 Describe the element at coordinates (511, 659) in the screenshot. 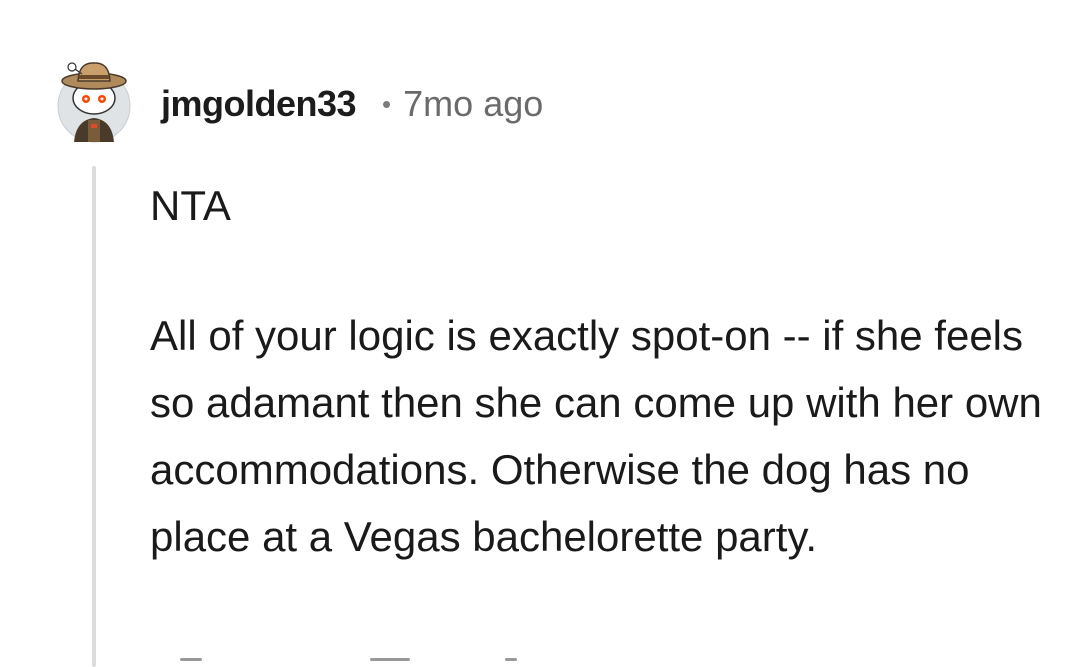

I see `more-options-icon` at that location.